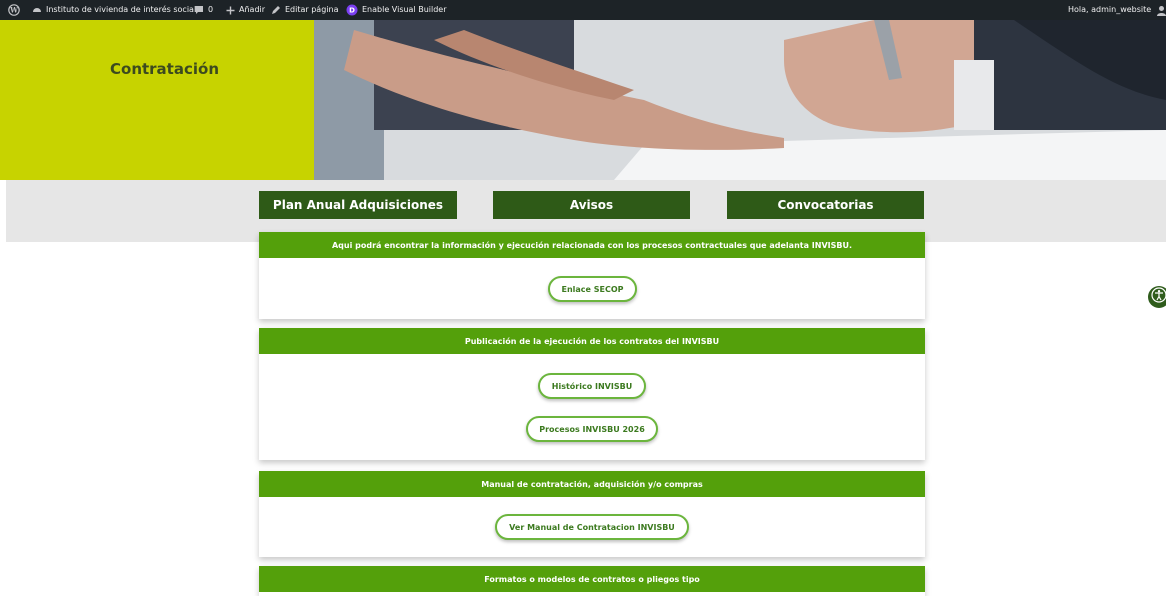 The height and width of the screenshot is (596, 1166). What do you see at coordinates (1110, 9) in the screenshot?
I see `greeting: Hola, admin_website` at bounding box center [1110, 9].